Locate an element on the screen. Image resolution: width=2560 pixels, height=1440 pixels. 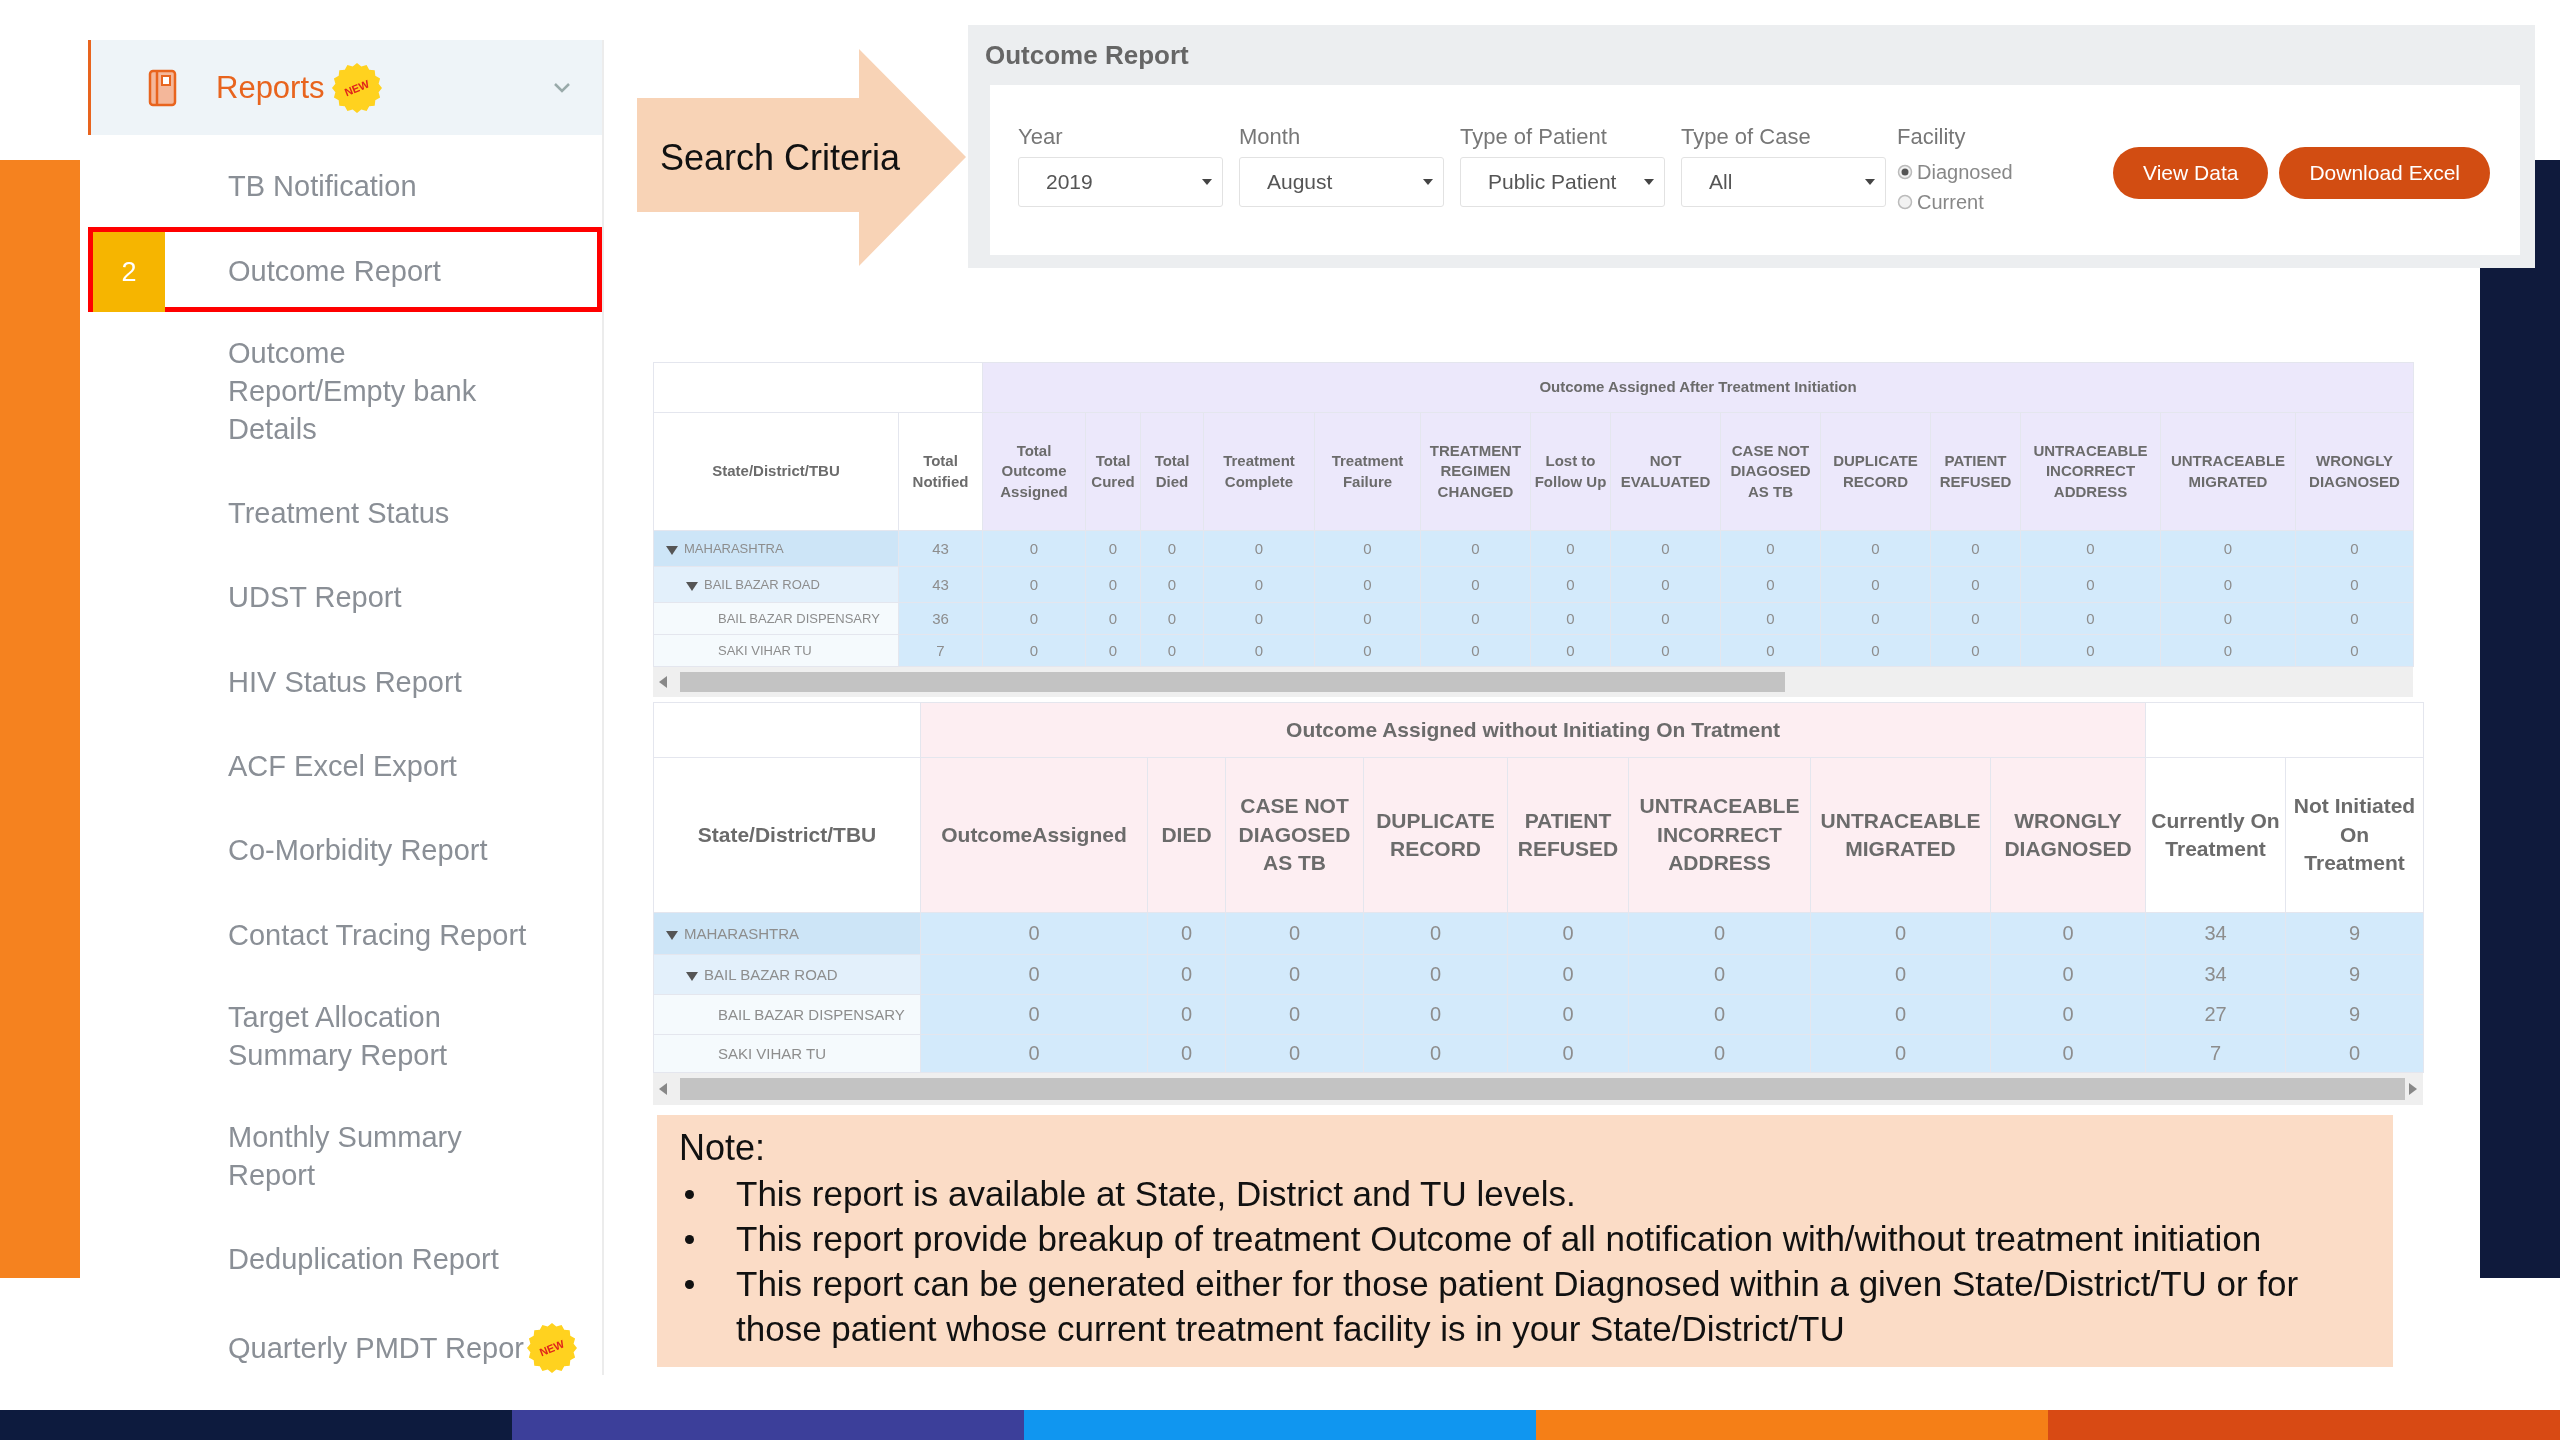
select-field: Public Patient is located at coordinates (1562, 182).